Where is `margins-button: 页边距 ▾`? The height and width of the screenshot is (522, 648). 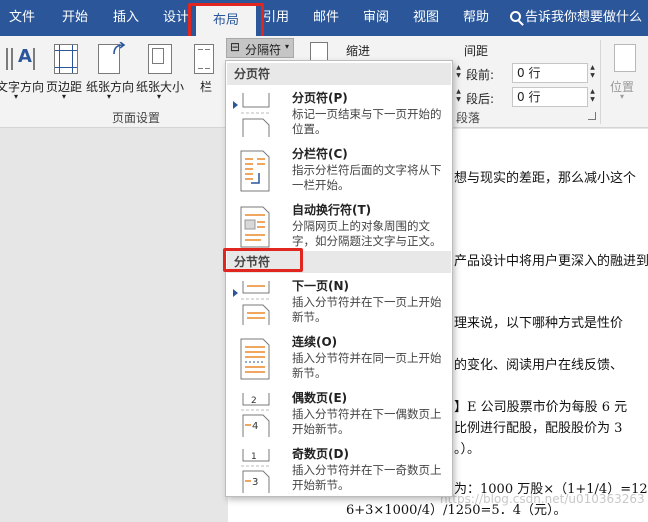
margins-button: 页边距 ▾ is located at coordinates (66, 71).